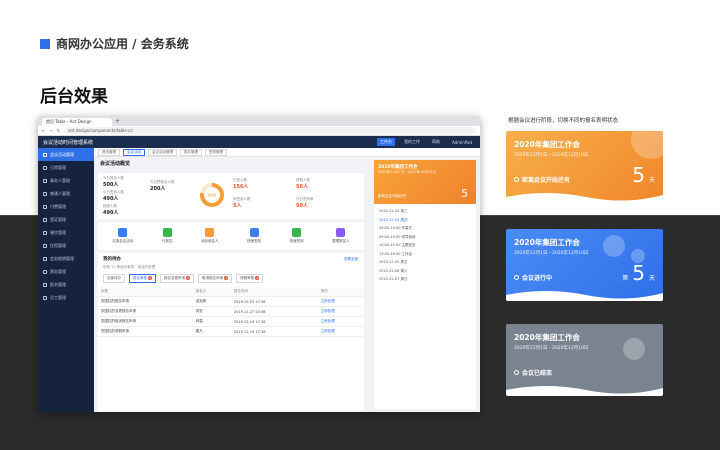  Describe the element at coordinates (516, 179) in the screenshot. I see `clock-icon` at that location.